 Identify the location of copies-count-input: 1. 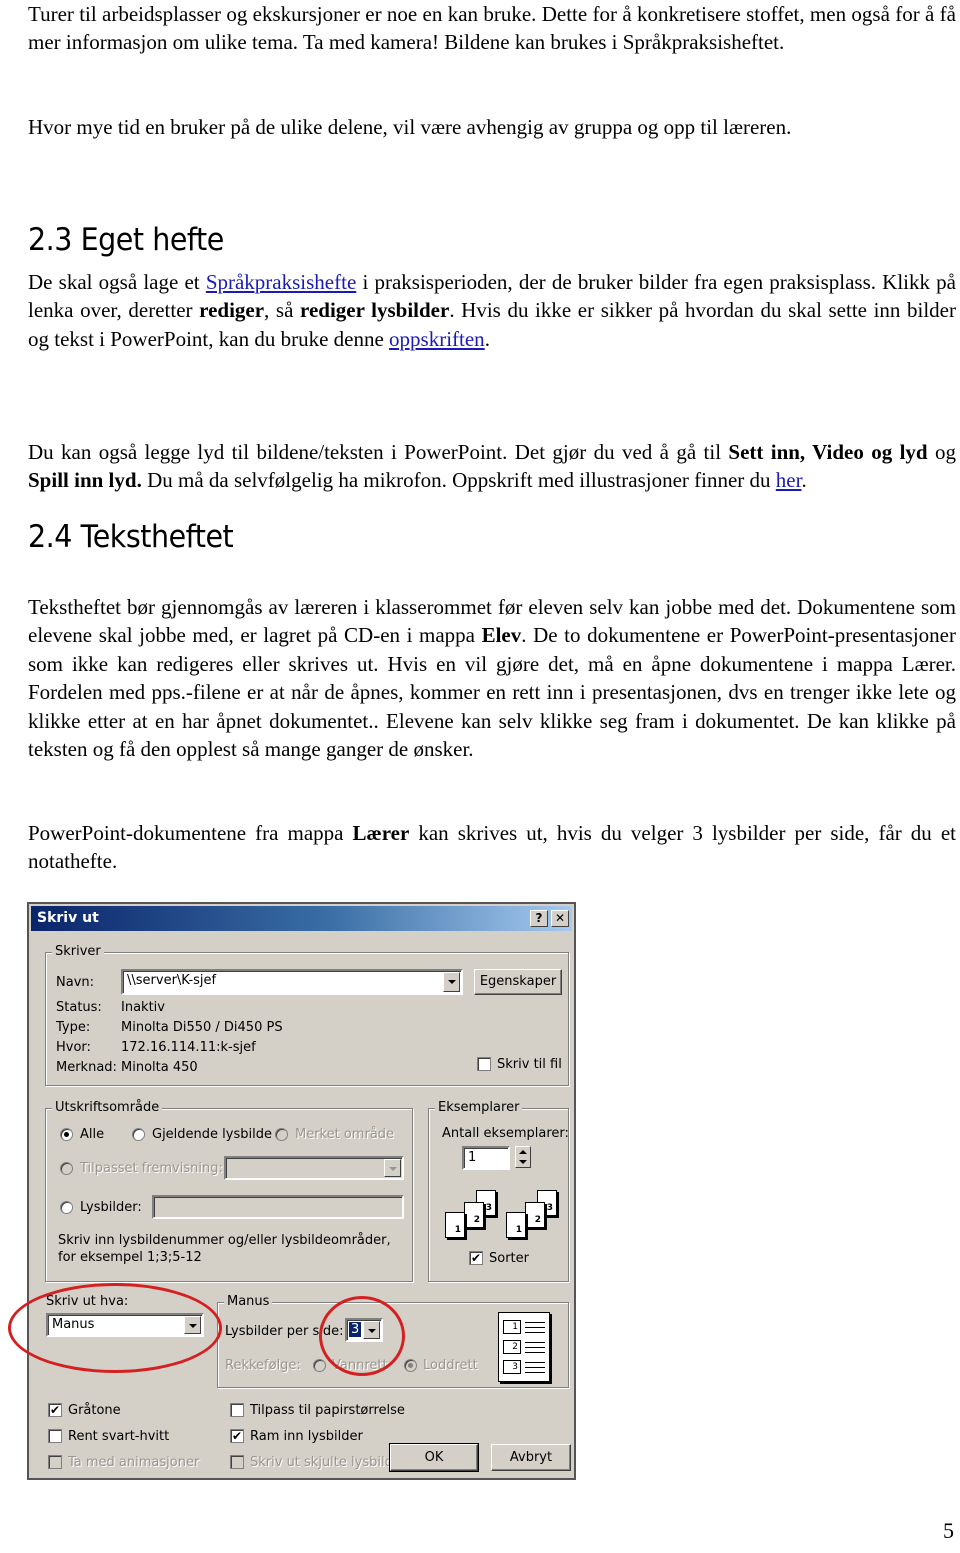
(486, 1158).